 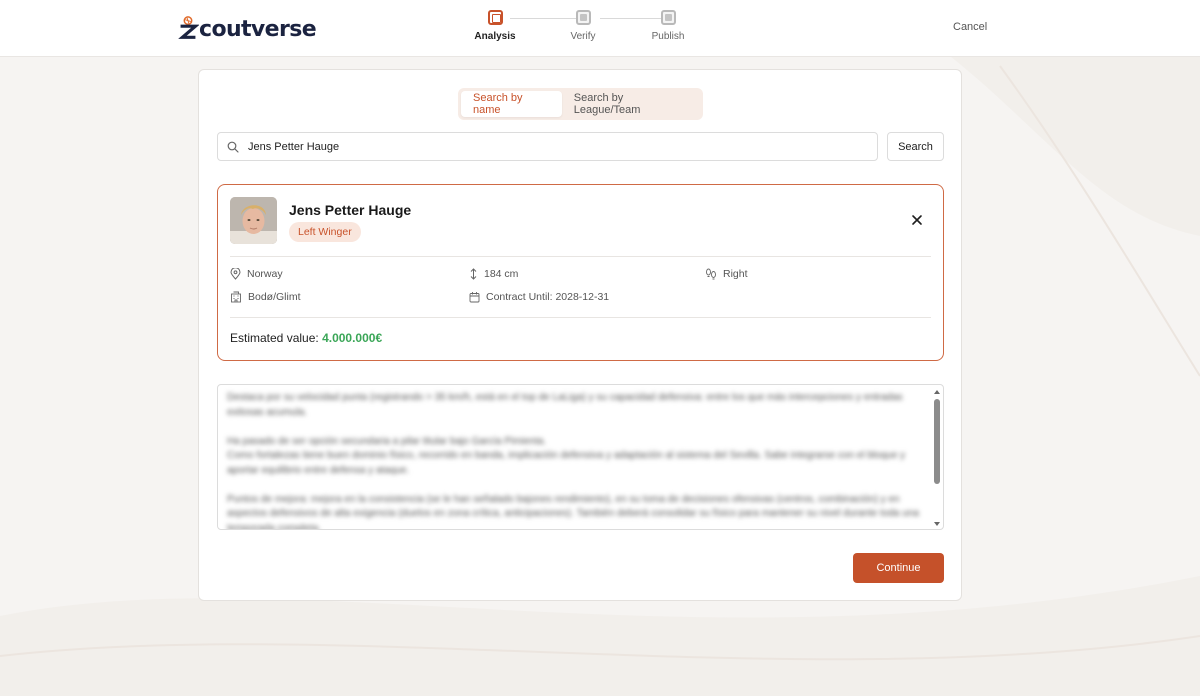 What do you see at coordinates (350, 210) in the screenshot?
I see `player-name: Jens Petter Hauge` at bounding box center [350, 210].